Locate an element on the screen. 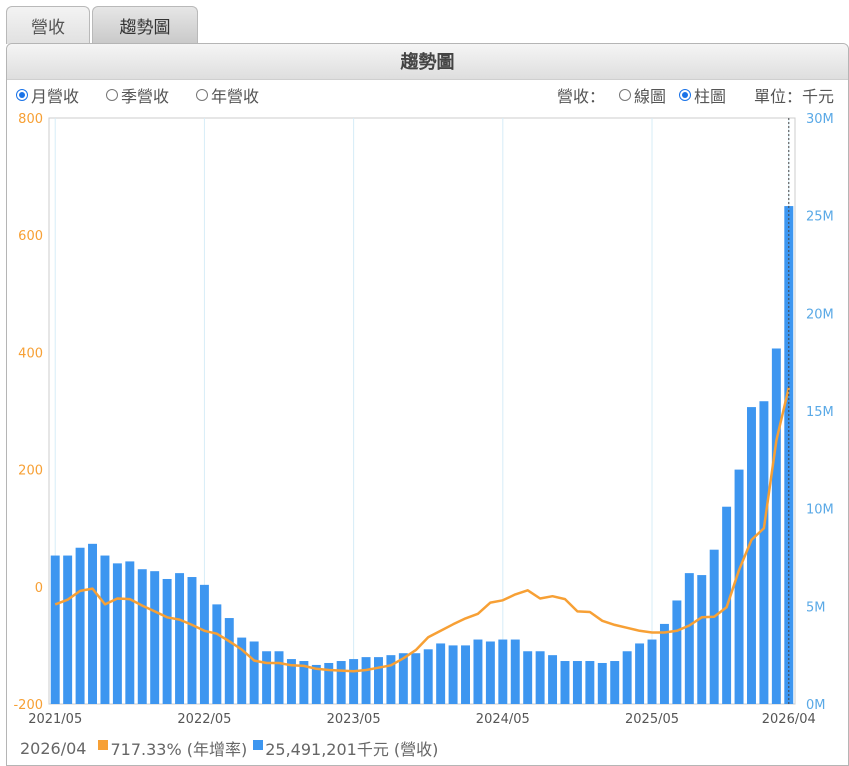 This screenshot has height=766, width=849. x-tick-label: 2023/05 is located at coordinates (354, 719).